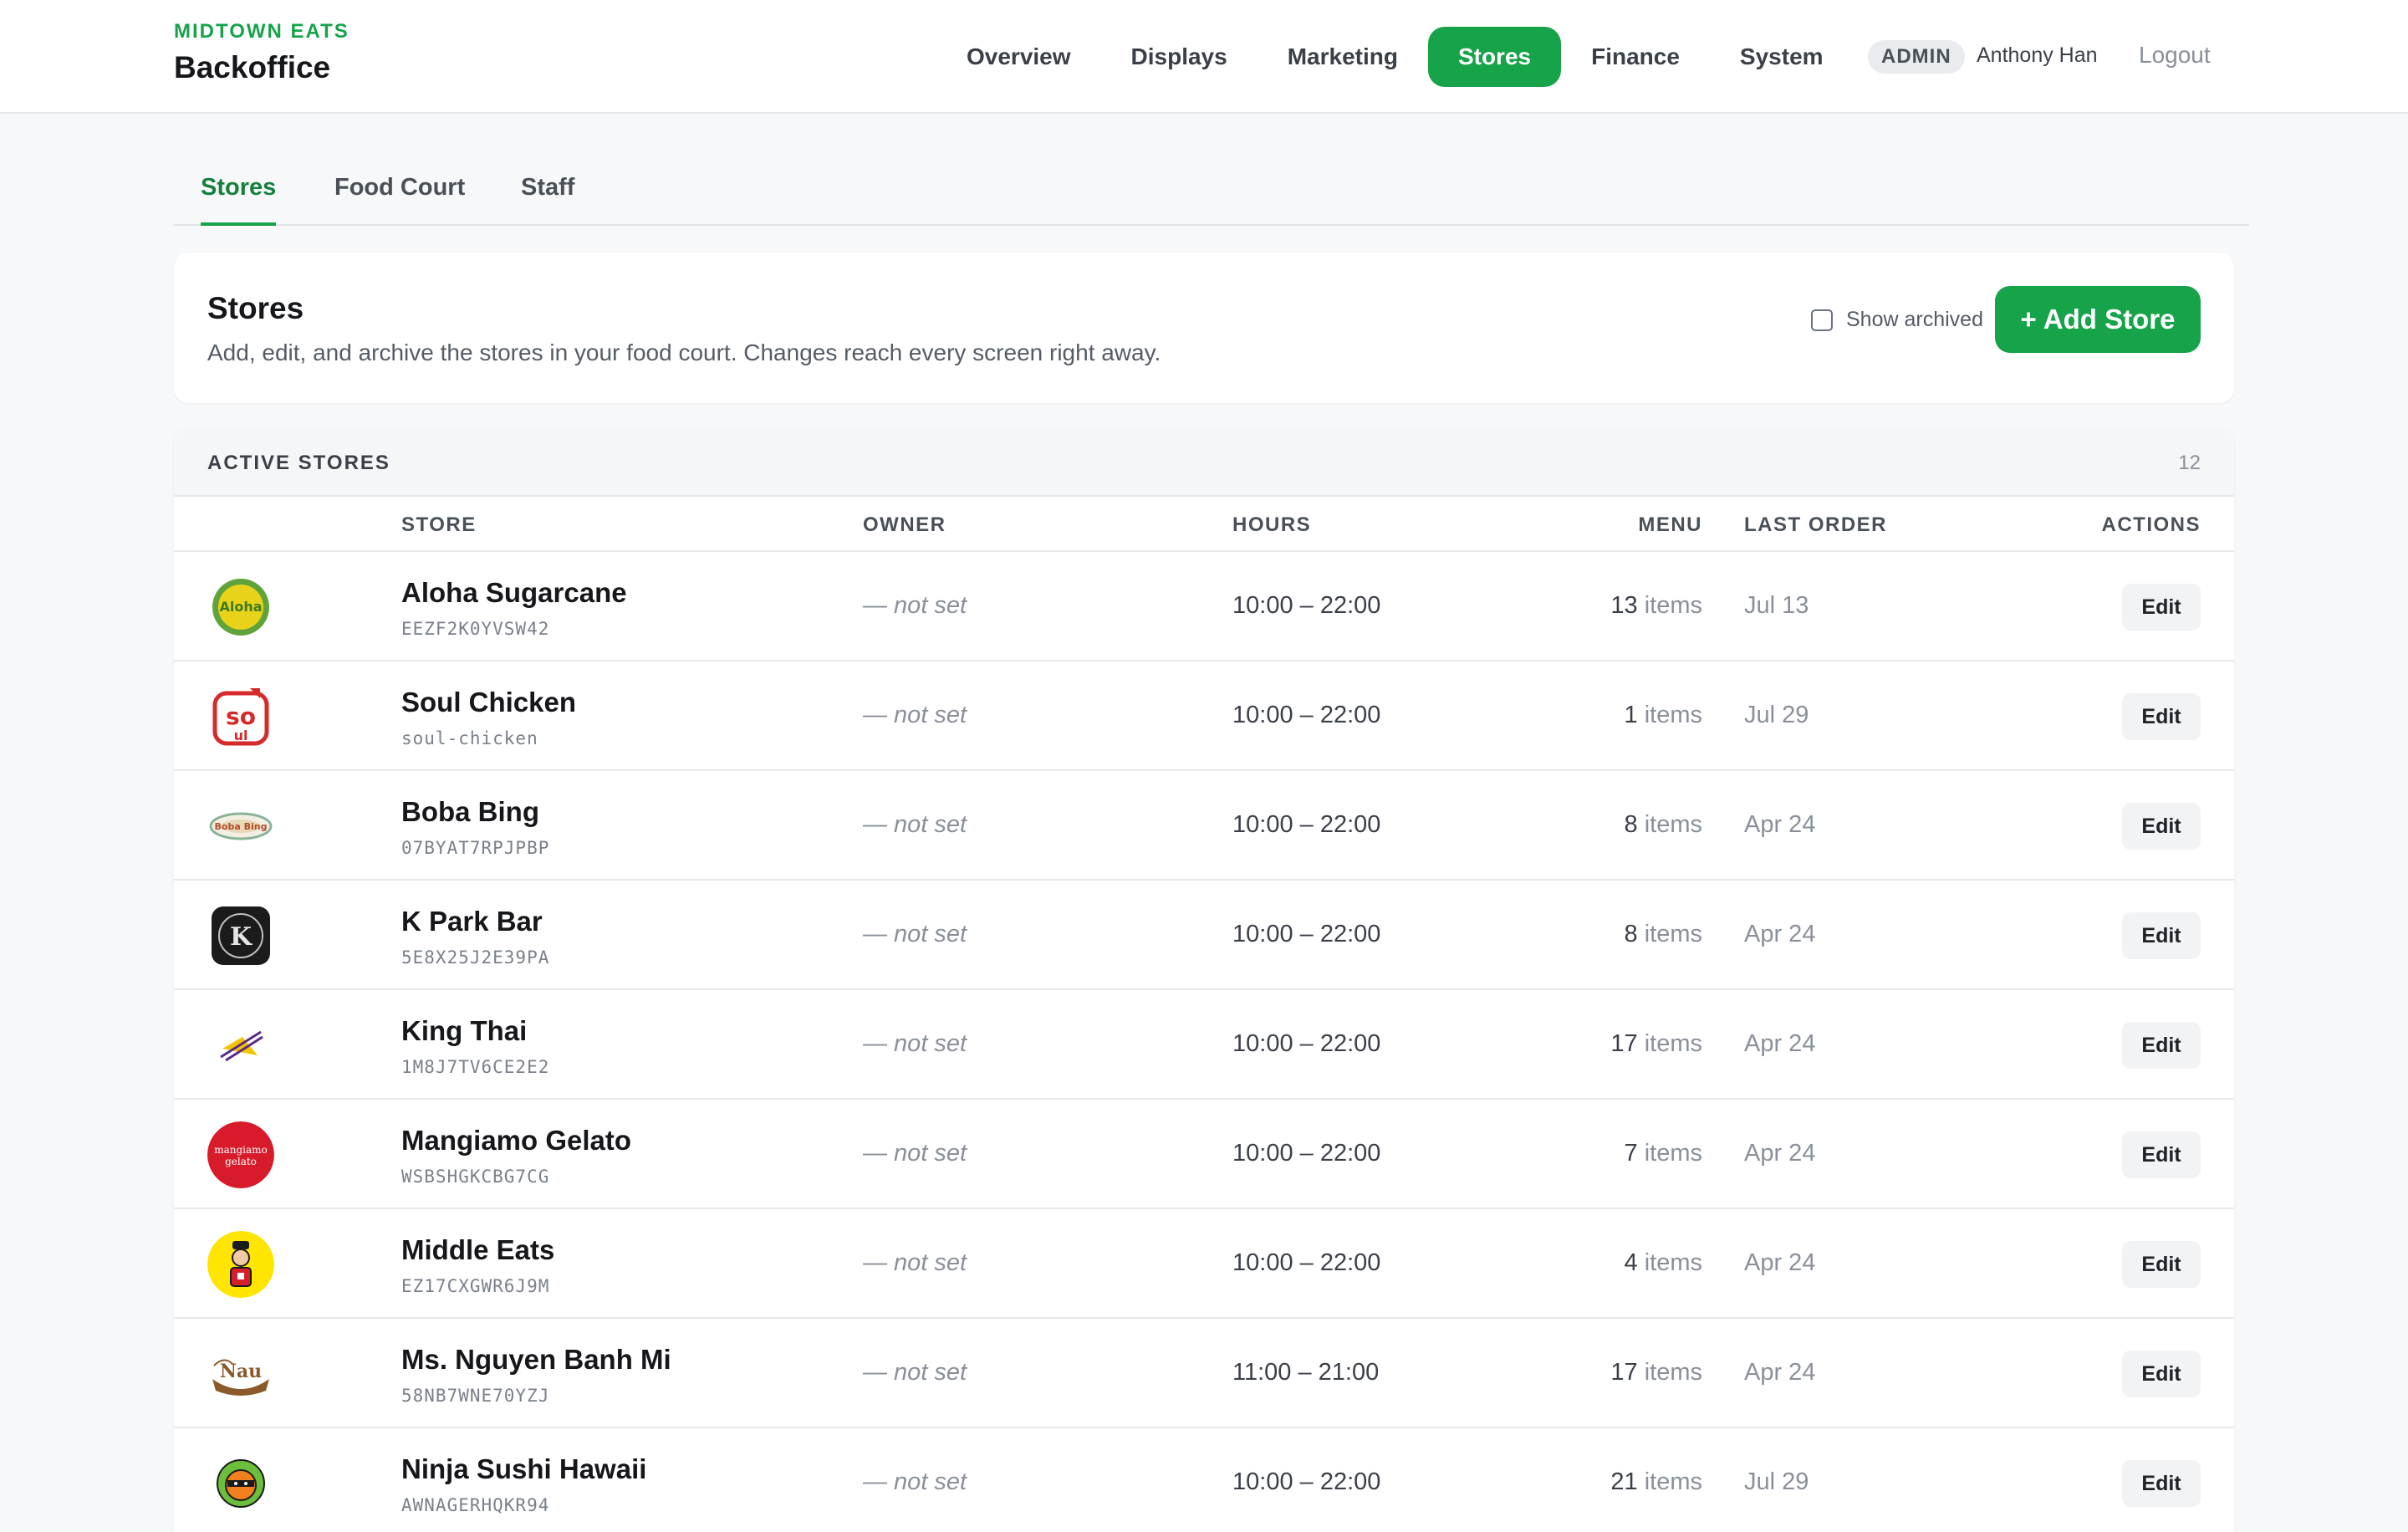 Image resolution: width=2408 pixels, height=1532 pixels. I want to click on brand-app: Backoffice, so click(261, 67).